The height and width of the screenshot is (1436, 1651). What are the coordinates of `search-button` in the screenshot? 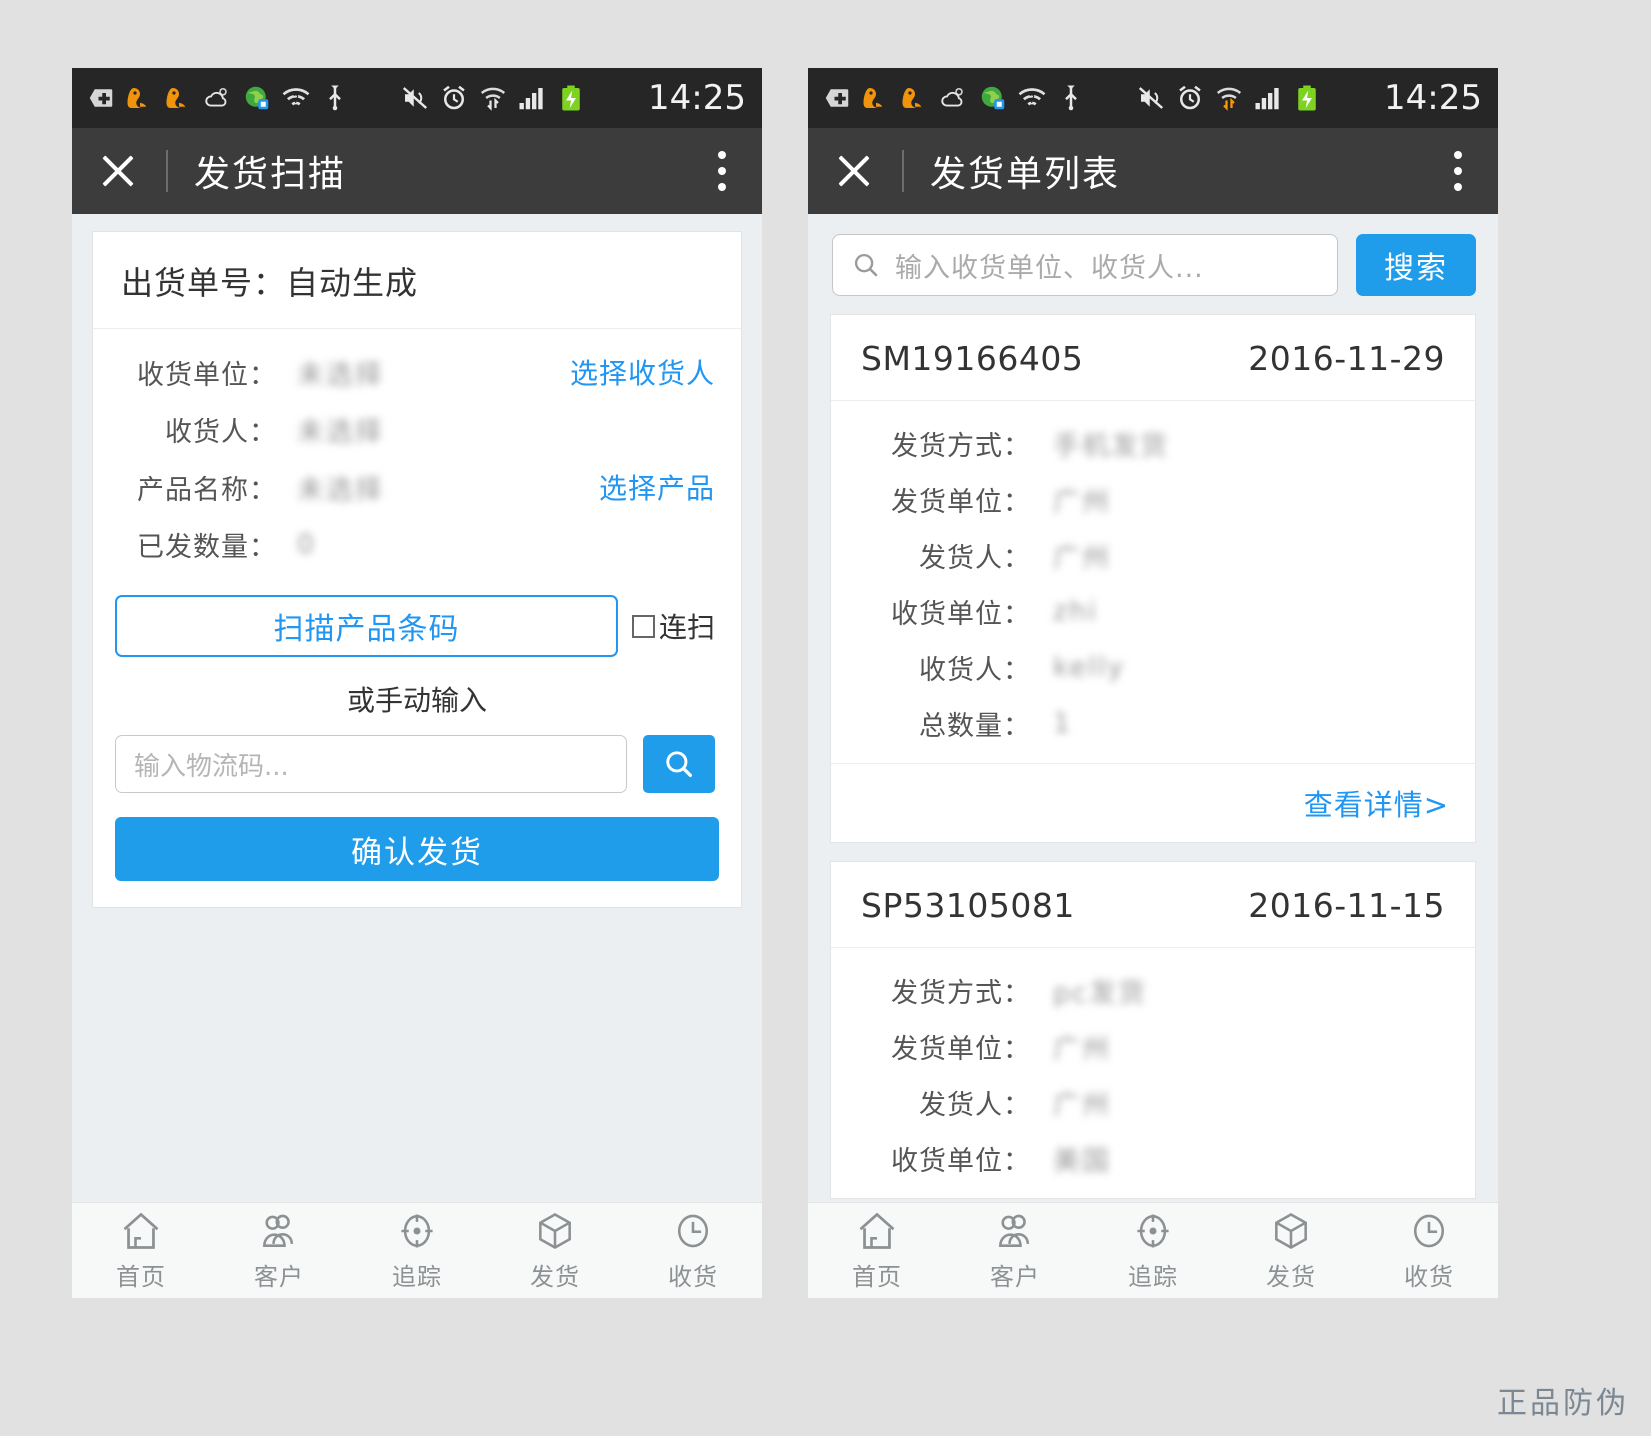 It's located at (679, 764).